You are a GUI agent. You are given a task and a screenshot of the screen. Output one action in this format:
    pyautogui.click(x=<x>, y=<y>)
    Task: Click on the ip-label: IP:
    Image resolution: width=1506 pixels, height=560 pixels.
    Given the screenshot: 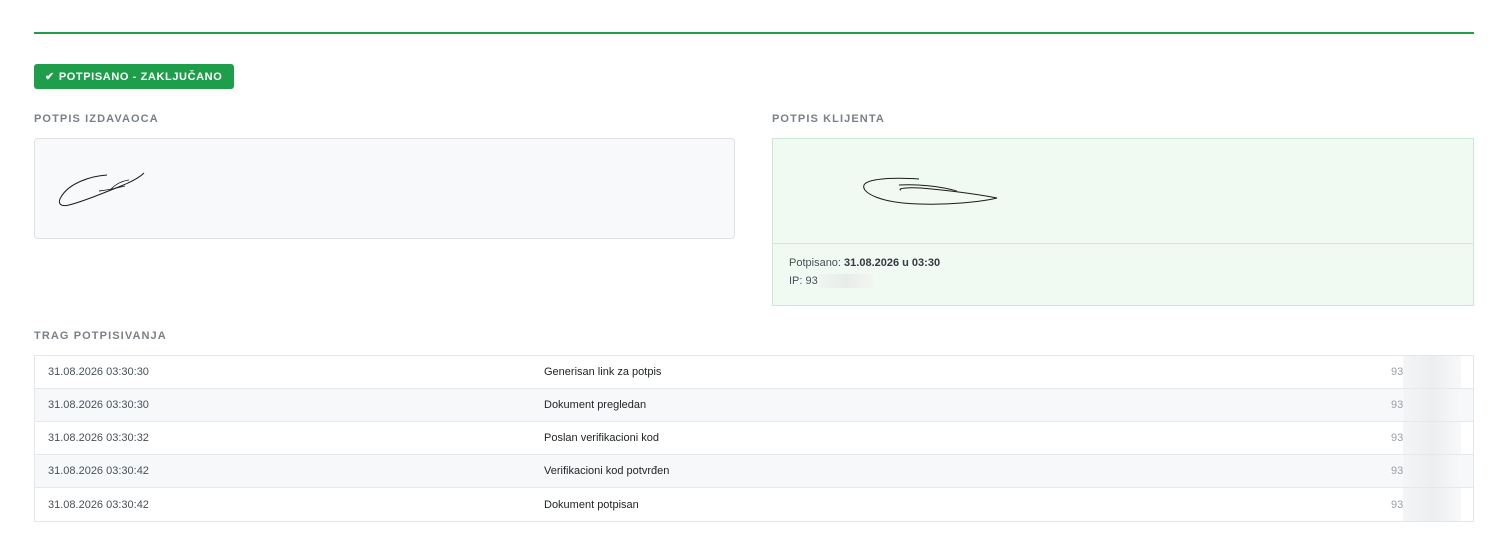 What is the action you would take?
    pyautogui.click(x=796, y=281)
    